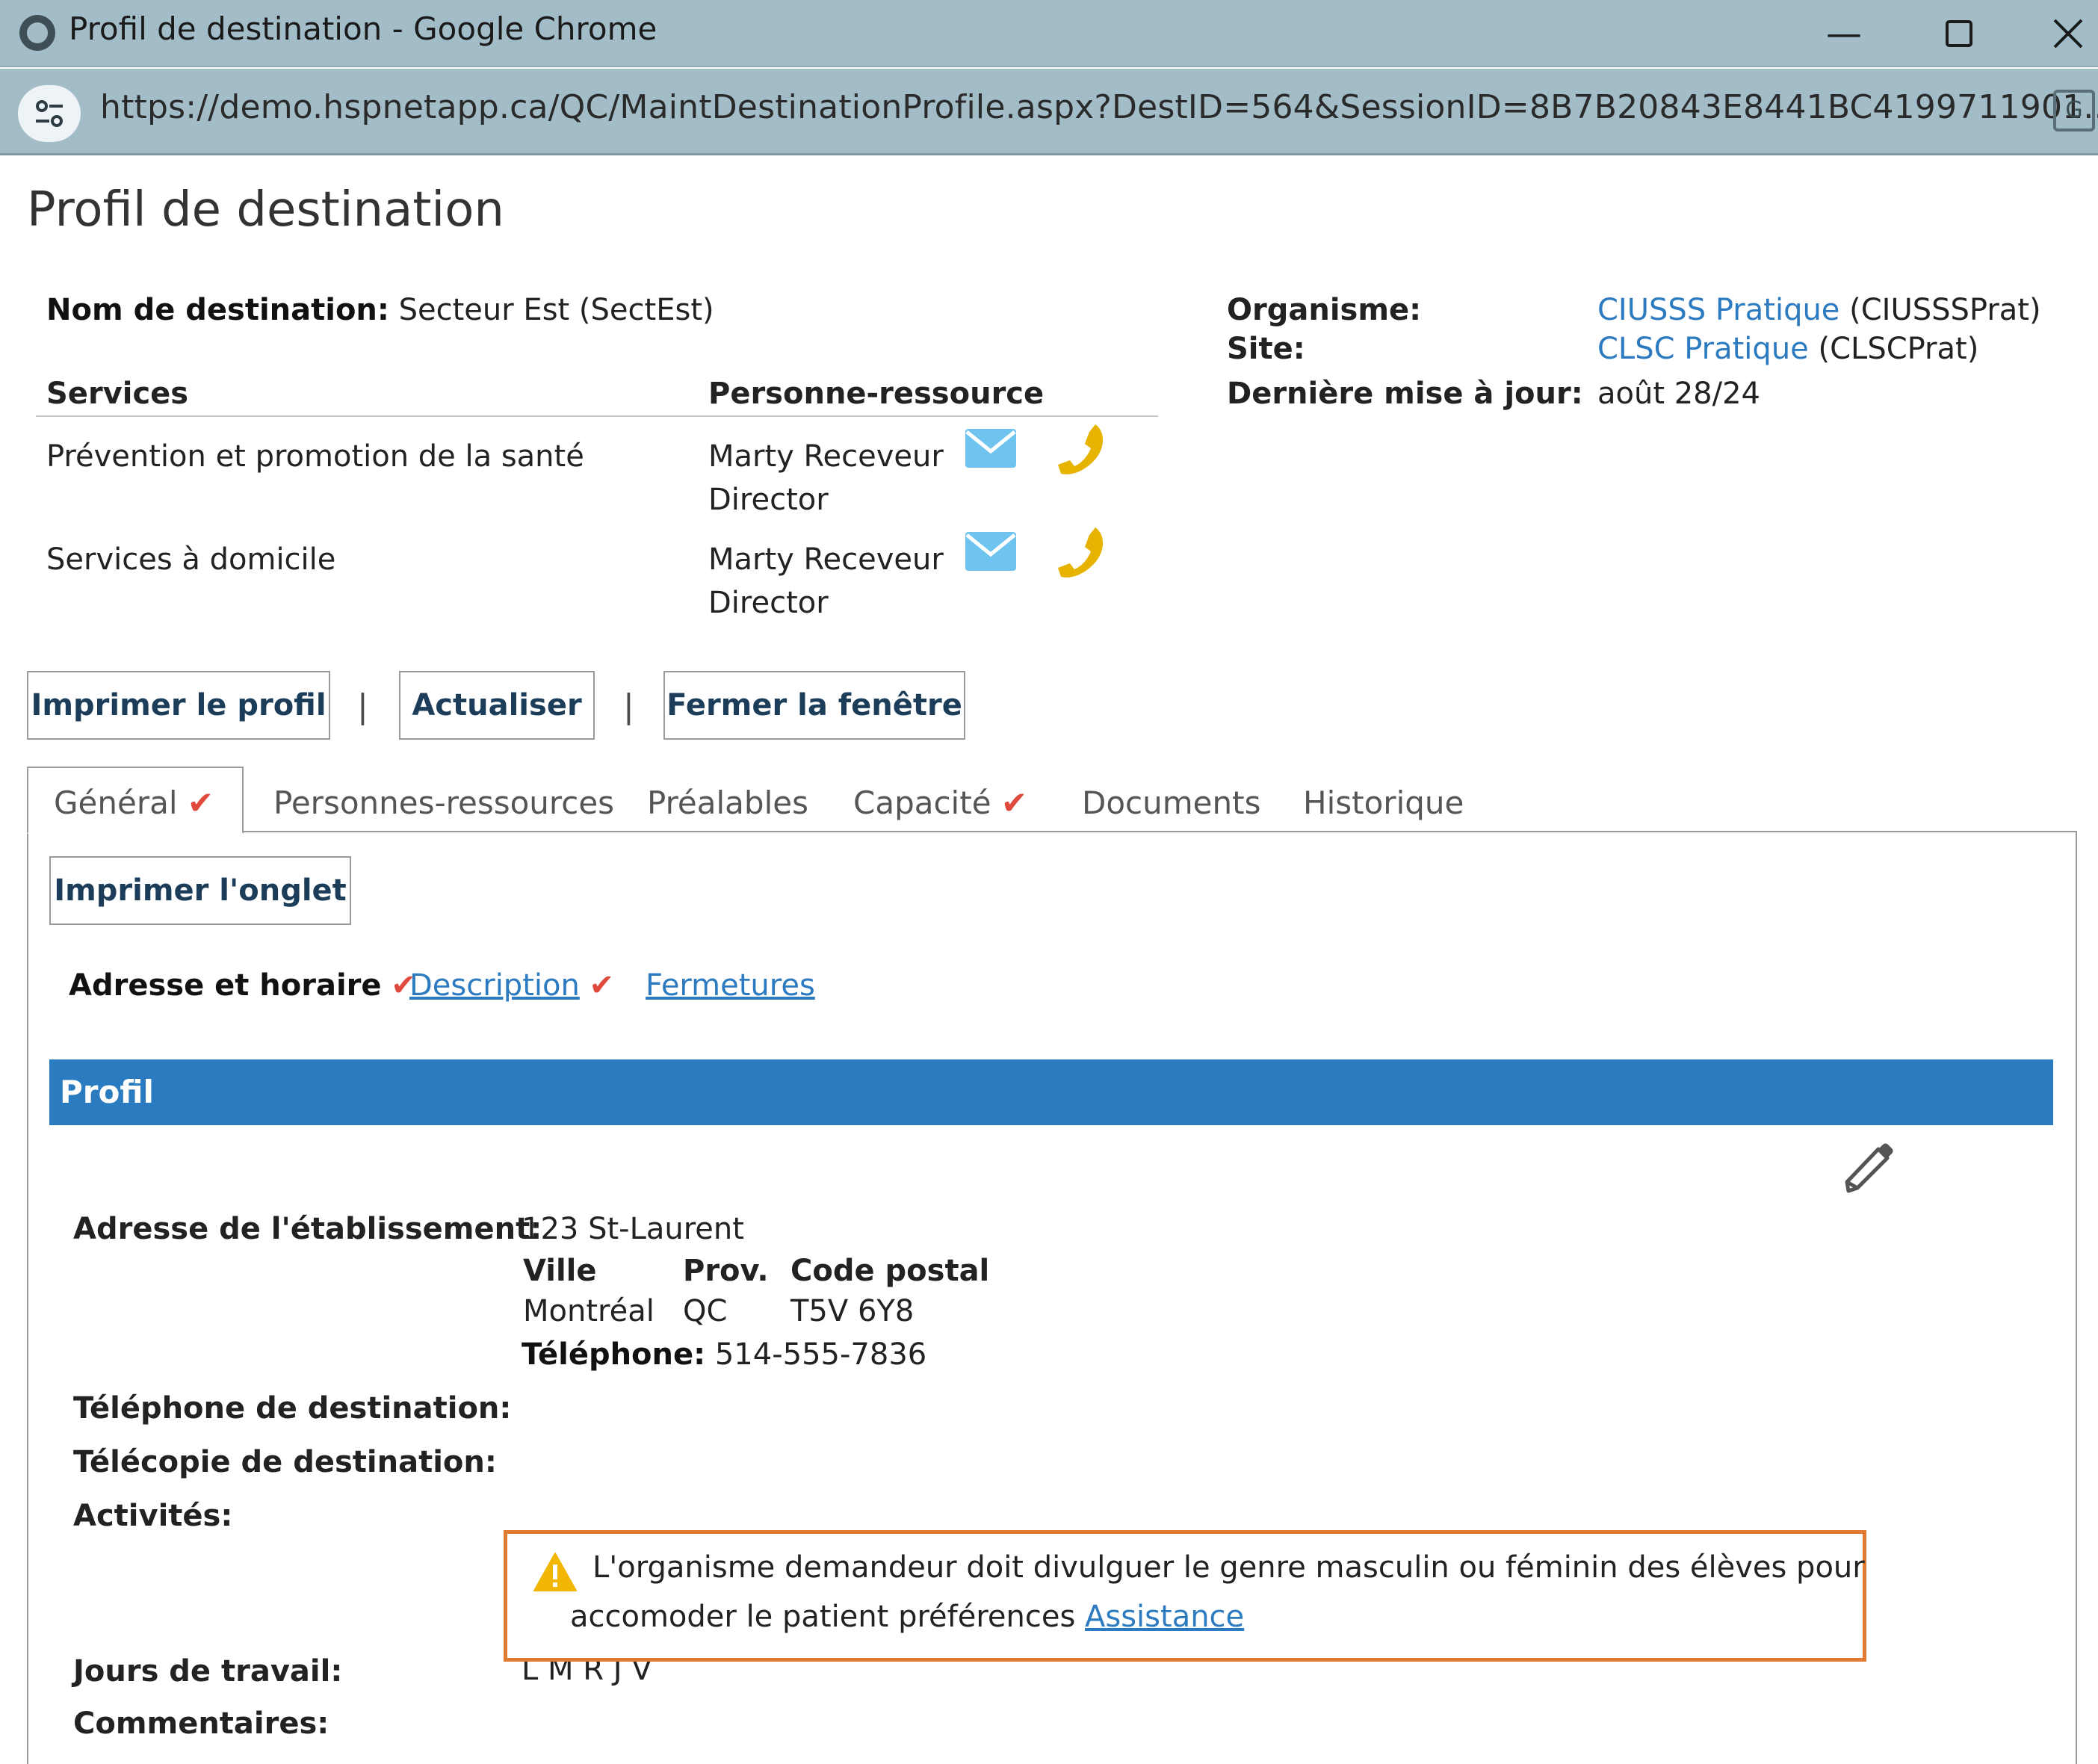 The height and width of the screenshot is (1764, 2098). Describe the element at coordinates (726, 1271) in the screenshot. I see `province-label: Prov.` at that location.